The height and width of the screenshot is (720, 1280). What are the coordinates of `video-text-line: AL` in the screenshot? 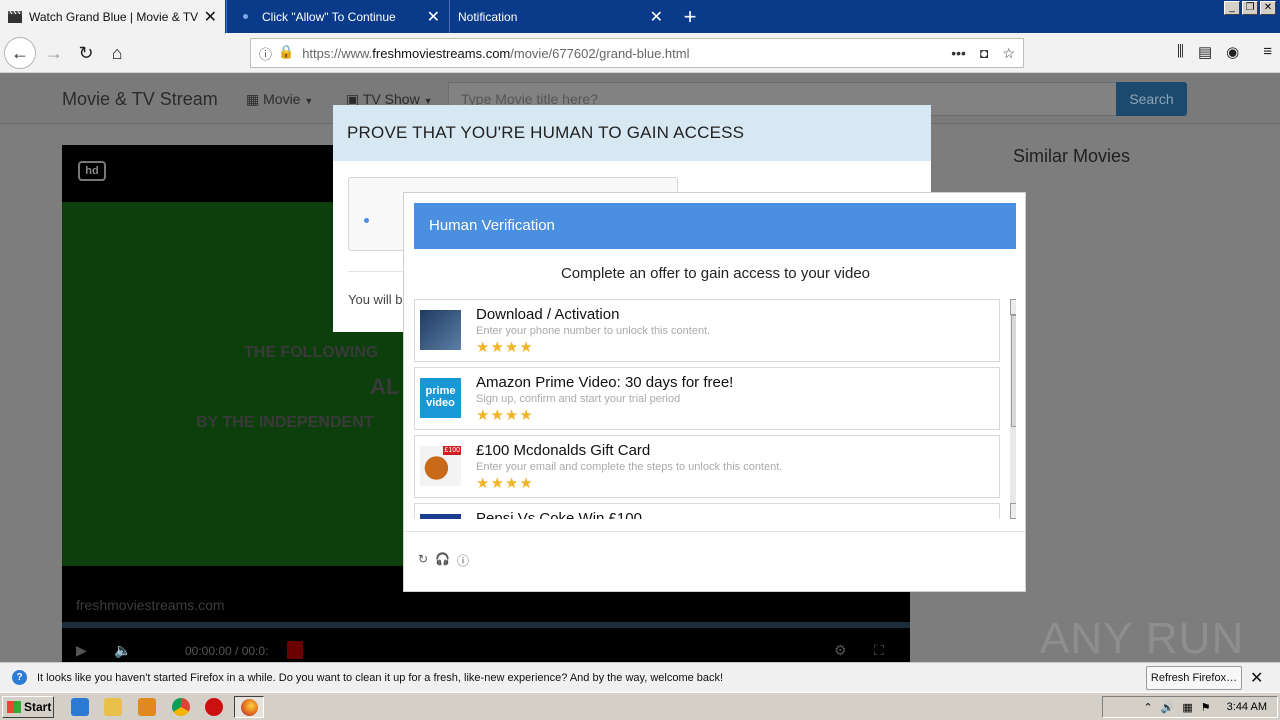 It's located at (385, 386).